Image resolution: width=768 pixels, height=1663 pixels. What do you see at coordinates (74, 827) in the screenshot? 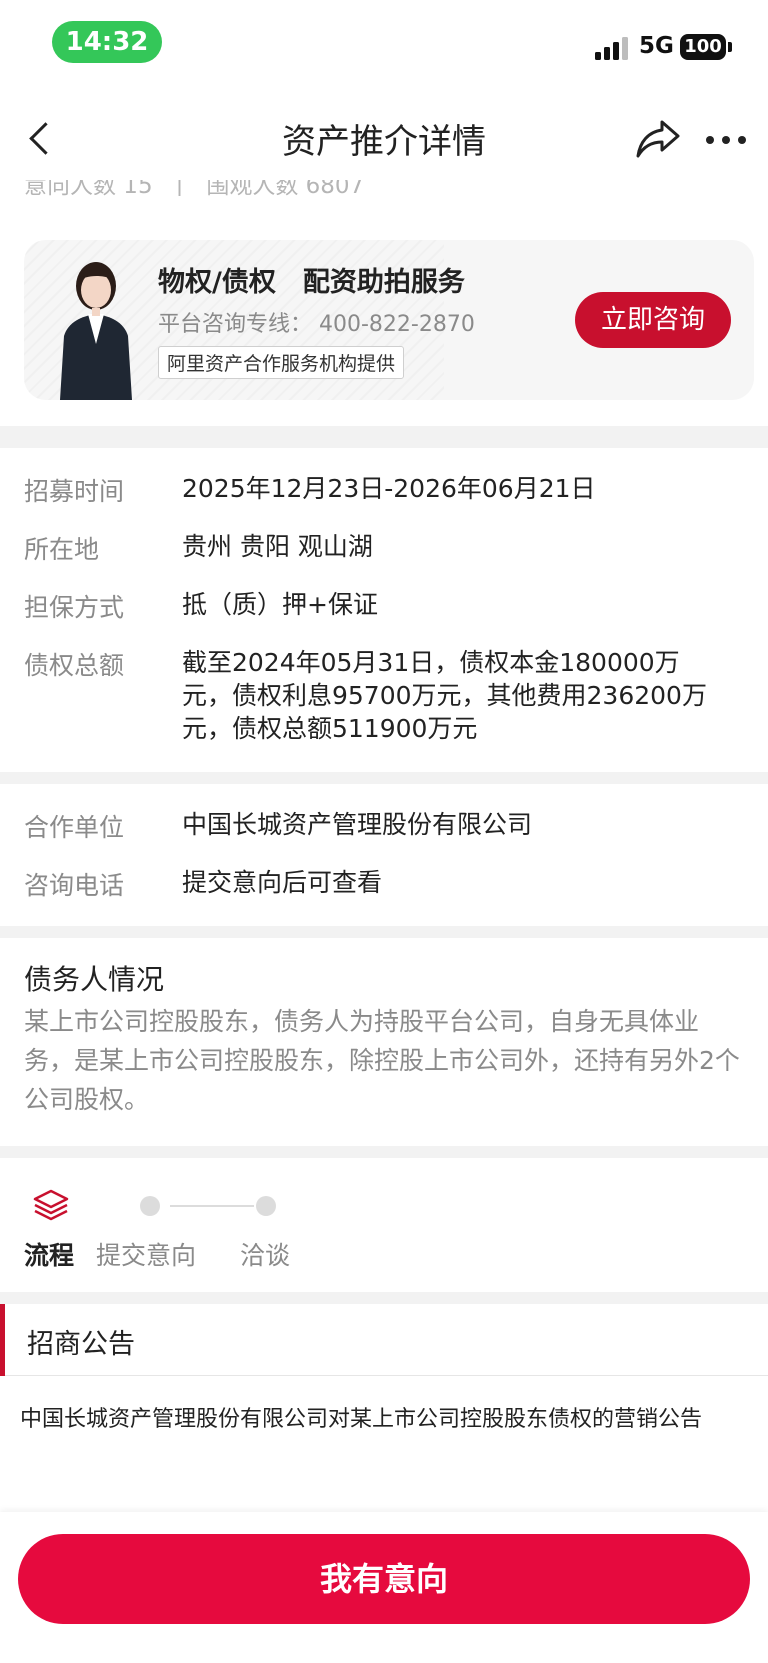
I see `info-label: 合作单位` at bounding box center [74, 827].